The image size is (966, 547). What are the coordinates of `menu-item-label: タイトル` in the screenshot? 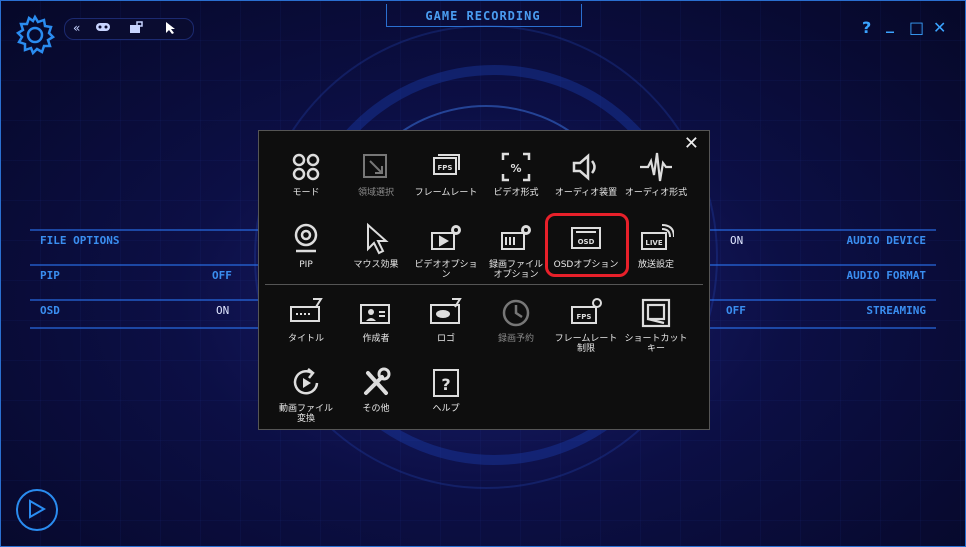 It's located at (305, 339).